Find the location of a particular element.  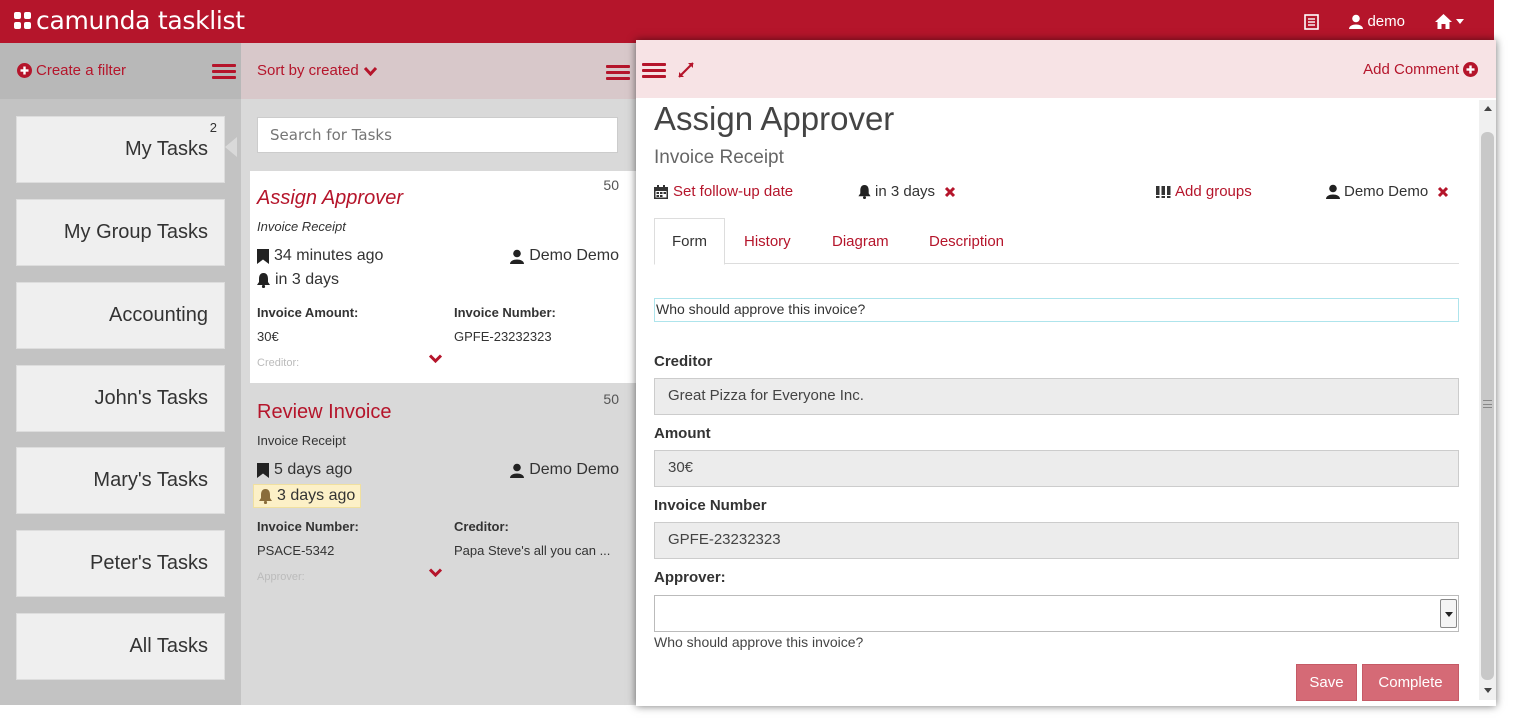

user-name: demo is located at coordinates (1386, 21).